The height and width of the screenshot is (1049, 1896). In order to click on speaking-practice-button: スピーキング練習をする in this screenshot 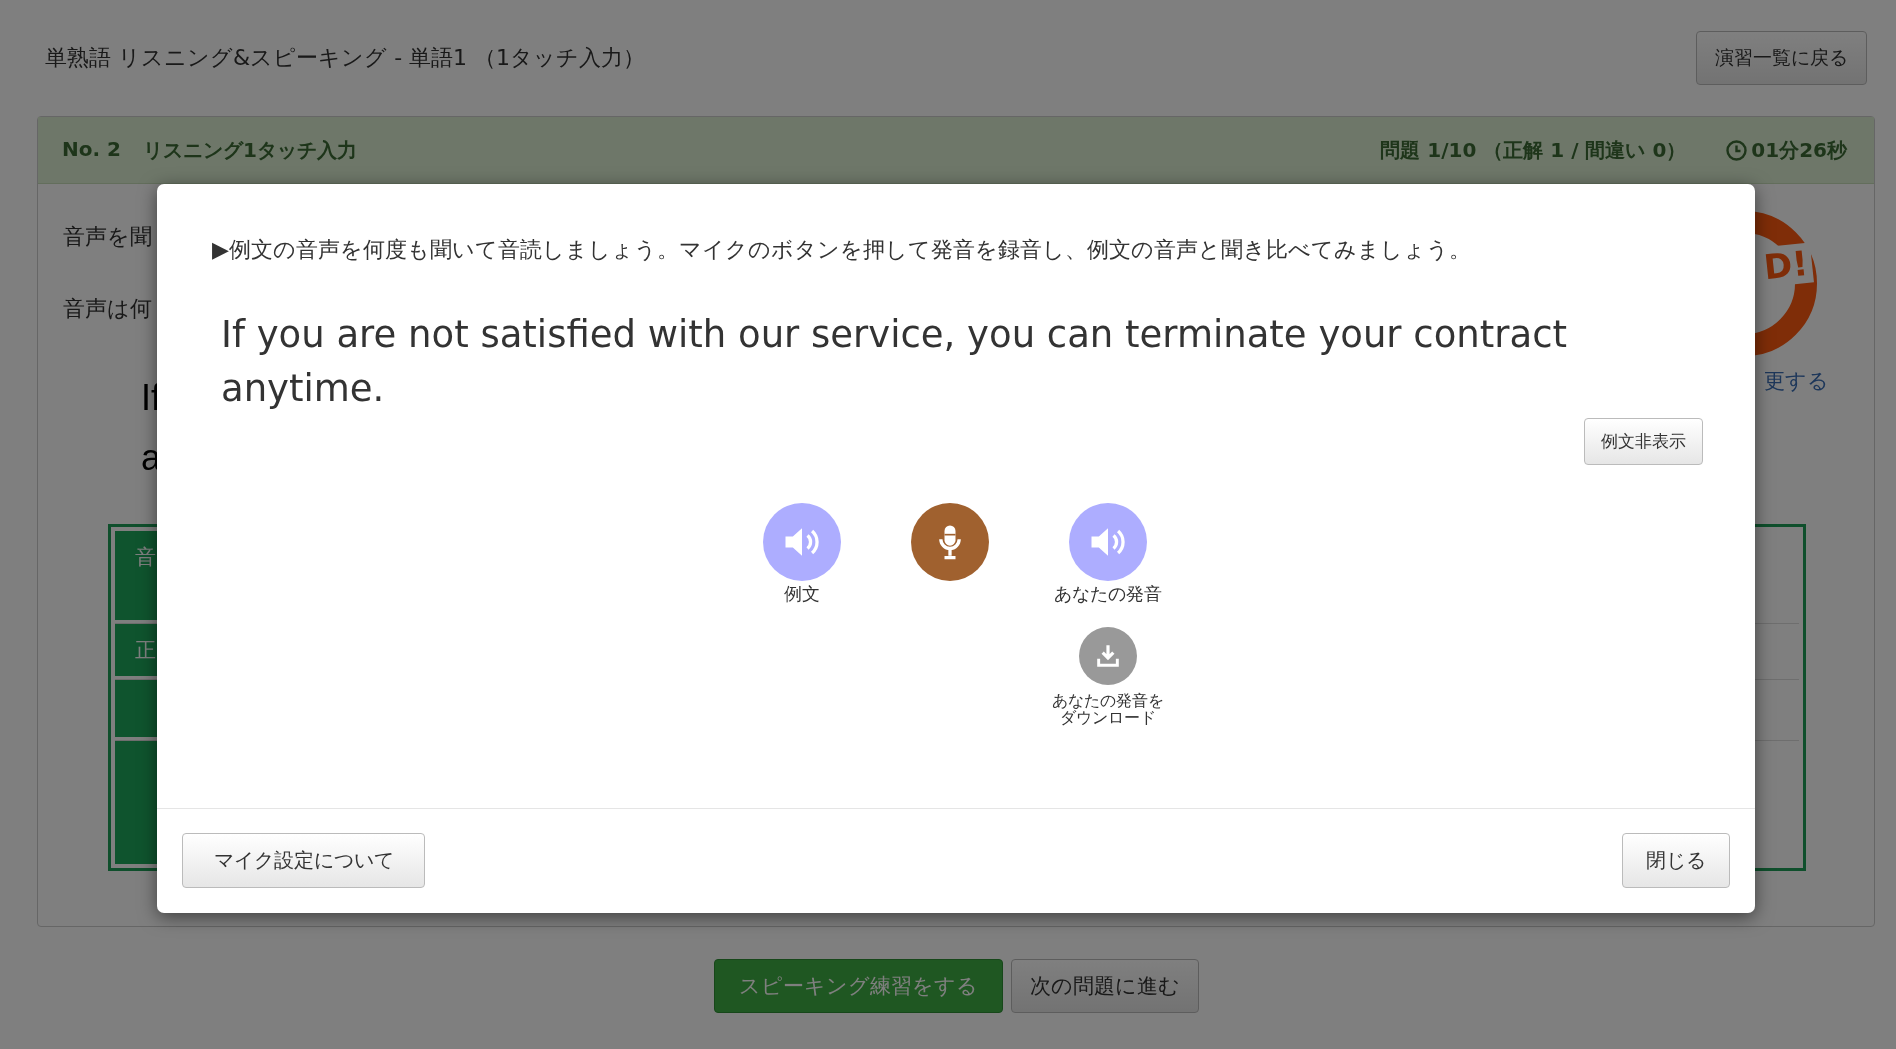, I will do `click(858, 986)`.